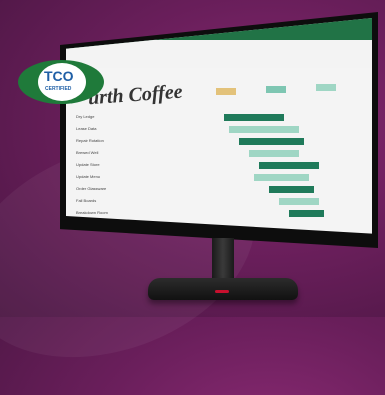 The image size is (385, 395). I want to click on legend-complete-swatch, so click(326, 87).